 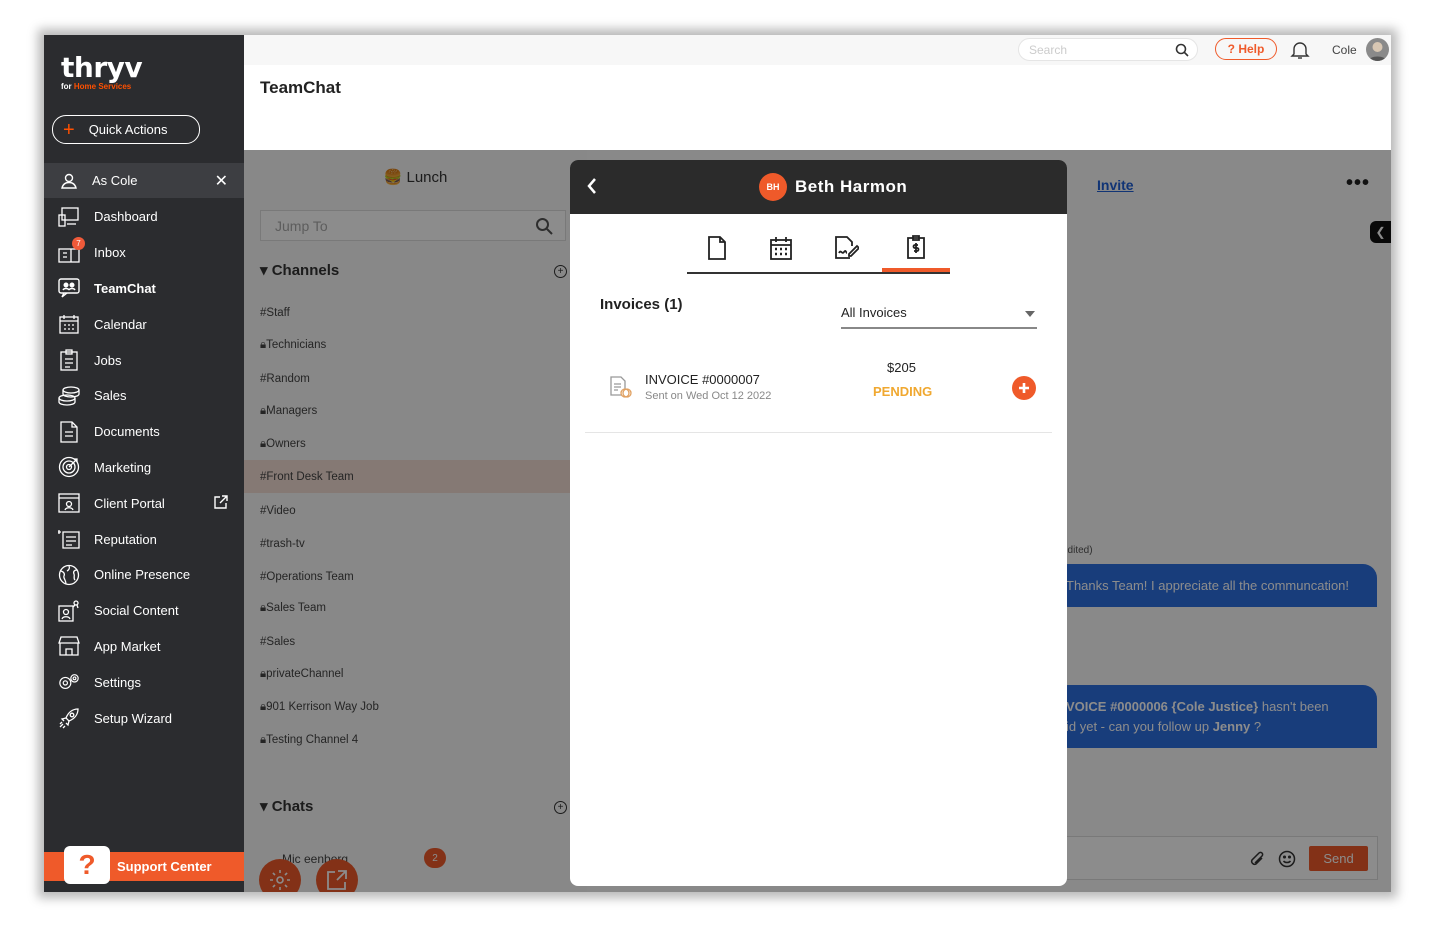 I want to click on search-placeholder: Search, so click(x=1048, y=49).